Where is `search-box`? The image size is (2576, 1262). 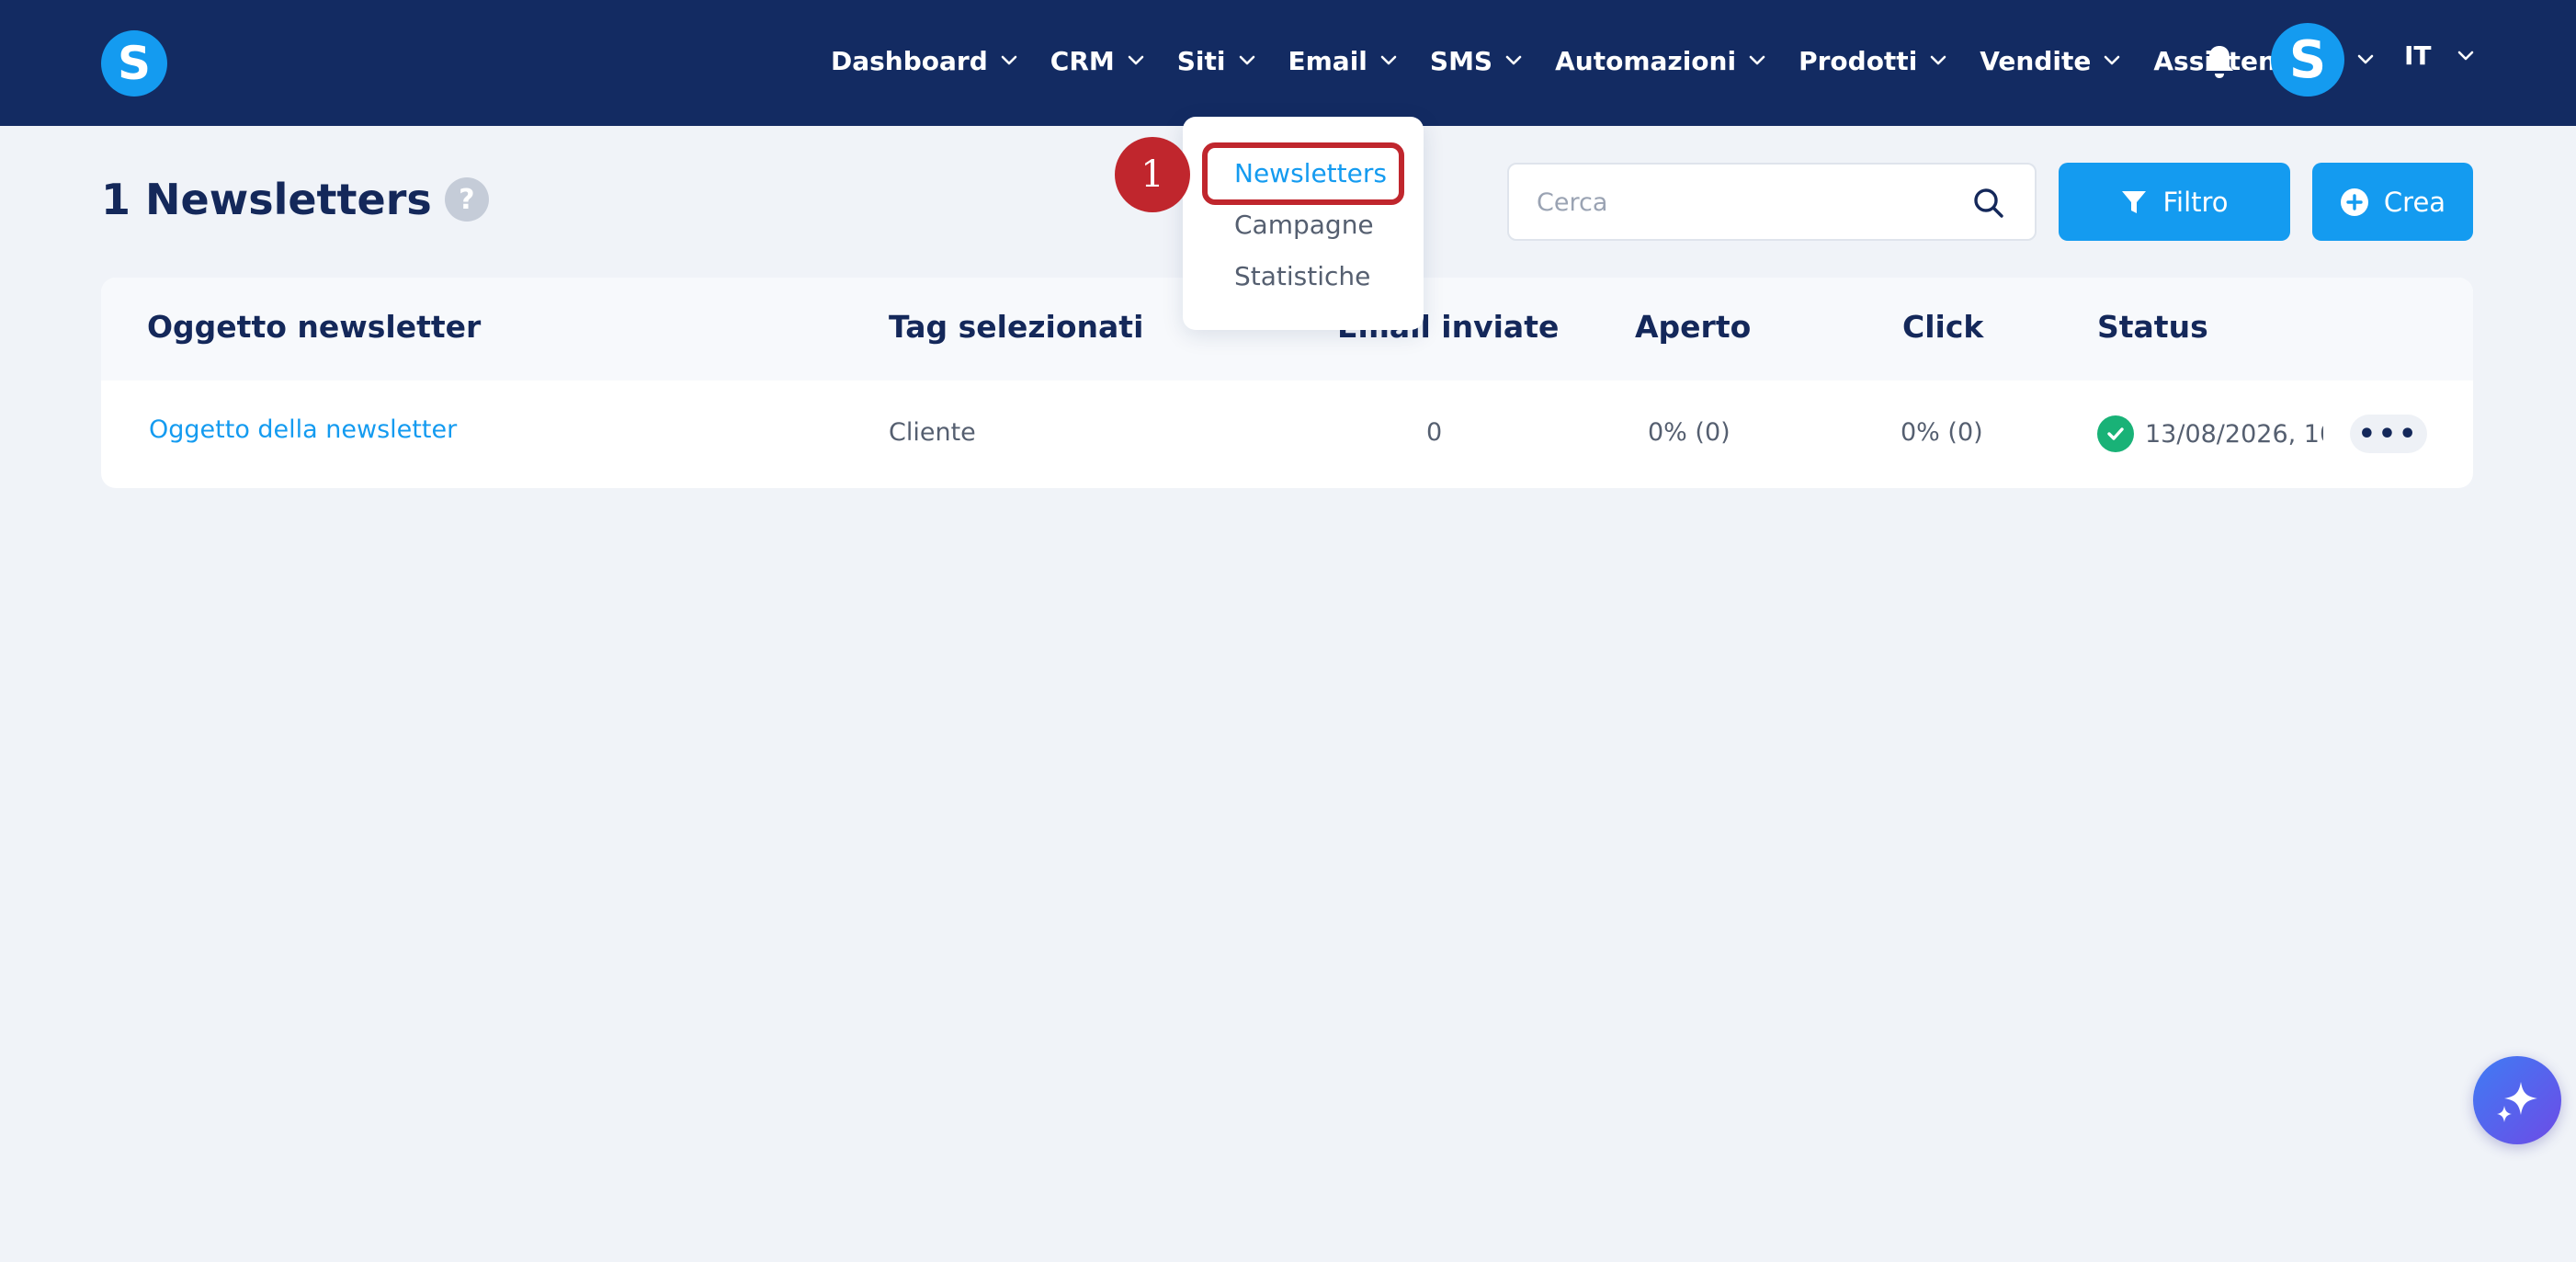
search-box is located at coordinates (1772, 202).